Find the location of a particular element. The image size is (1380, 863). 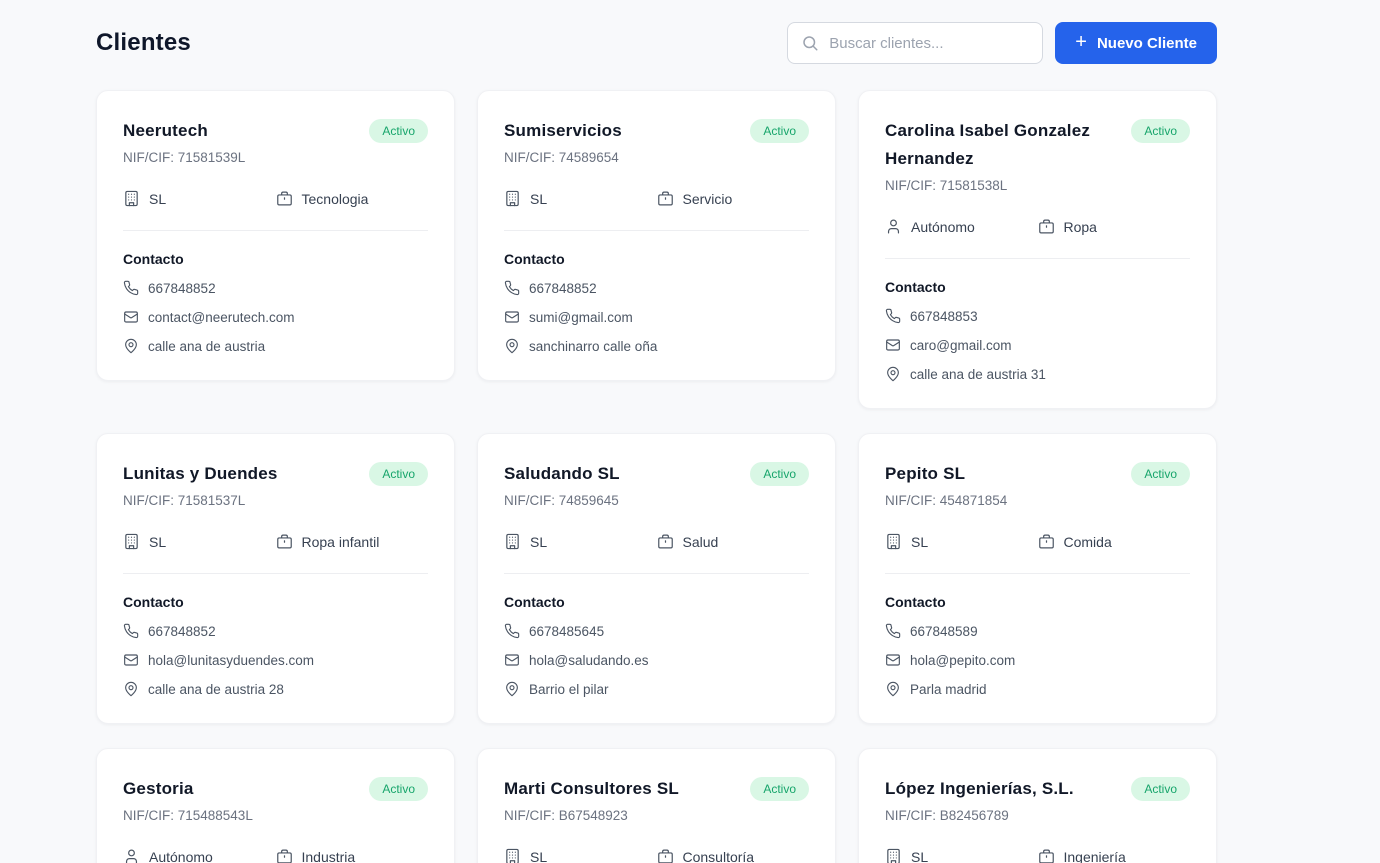

card-head: Pepito SL Activo is located at coordinates (1037, 474).